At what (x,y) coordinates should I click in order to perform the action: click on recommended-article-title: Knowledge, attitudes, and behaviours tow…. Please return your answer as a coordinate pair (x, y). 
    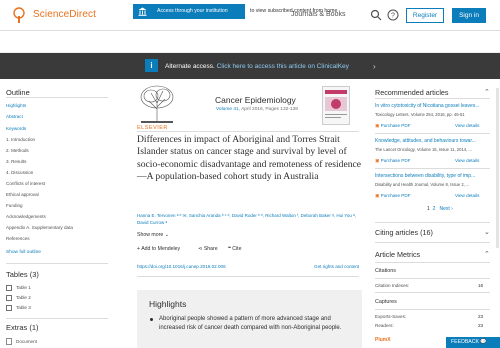
    Looking at the image, I should click on (425, 141).